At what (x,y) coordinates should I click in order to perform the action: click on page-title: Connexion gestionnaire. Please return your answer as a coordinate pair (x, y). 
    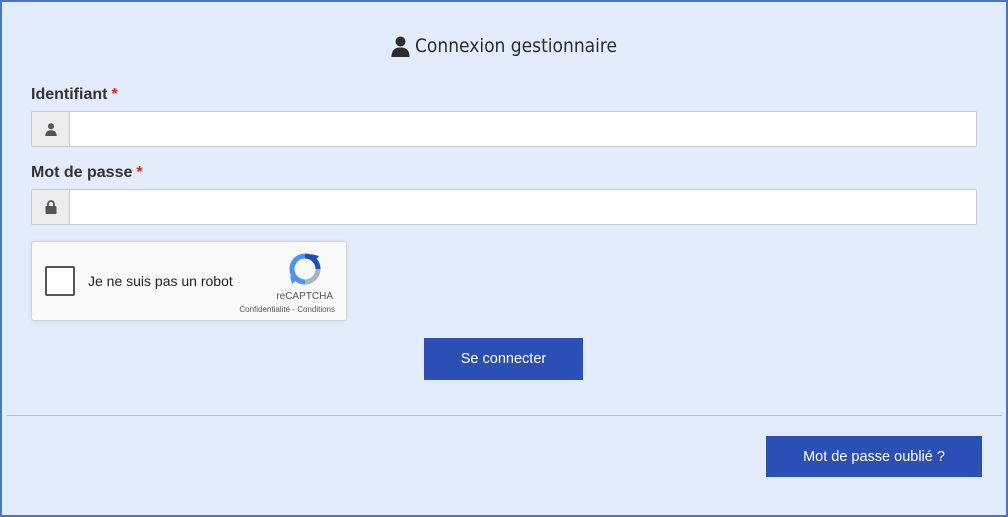
    Looking at the image, I should click on (504, 46).